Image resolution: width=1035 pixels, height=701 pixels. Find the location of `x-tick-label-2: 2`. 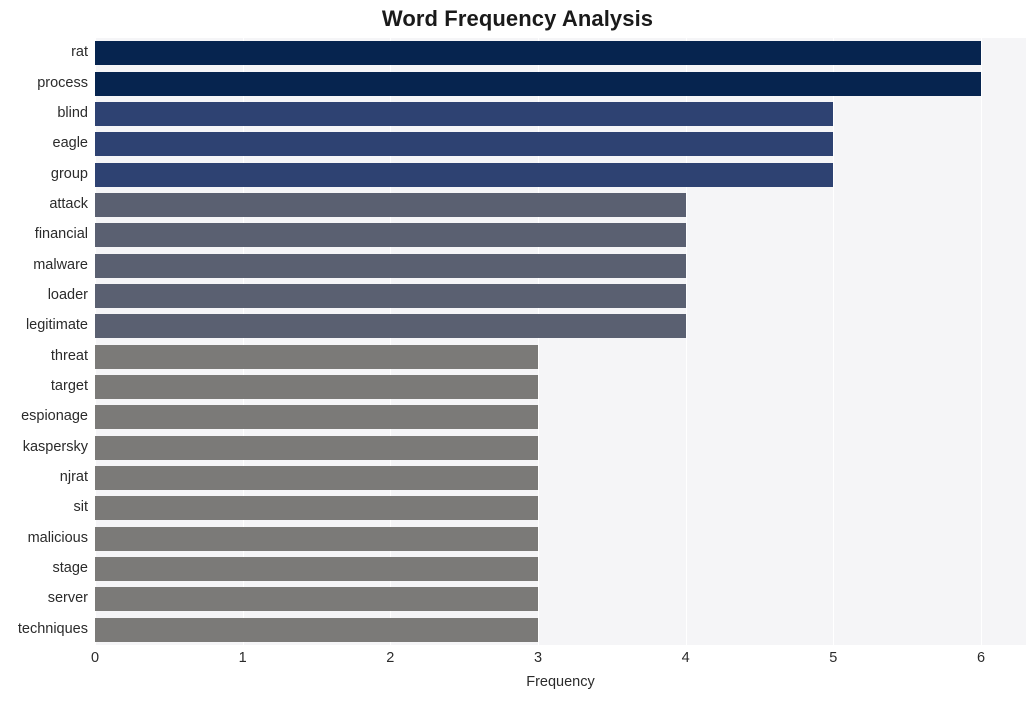

x-tick-label-2: 2 is located at coordinates (390, 658).